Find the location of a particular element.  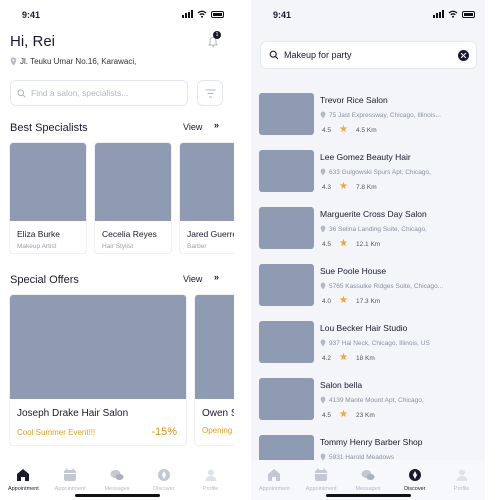

specialist-role: Makeup Artist is located at coordinates (37, 246).